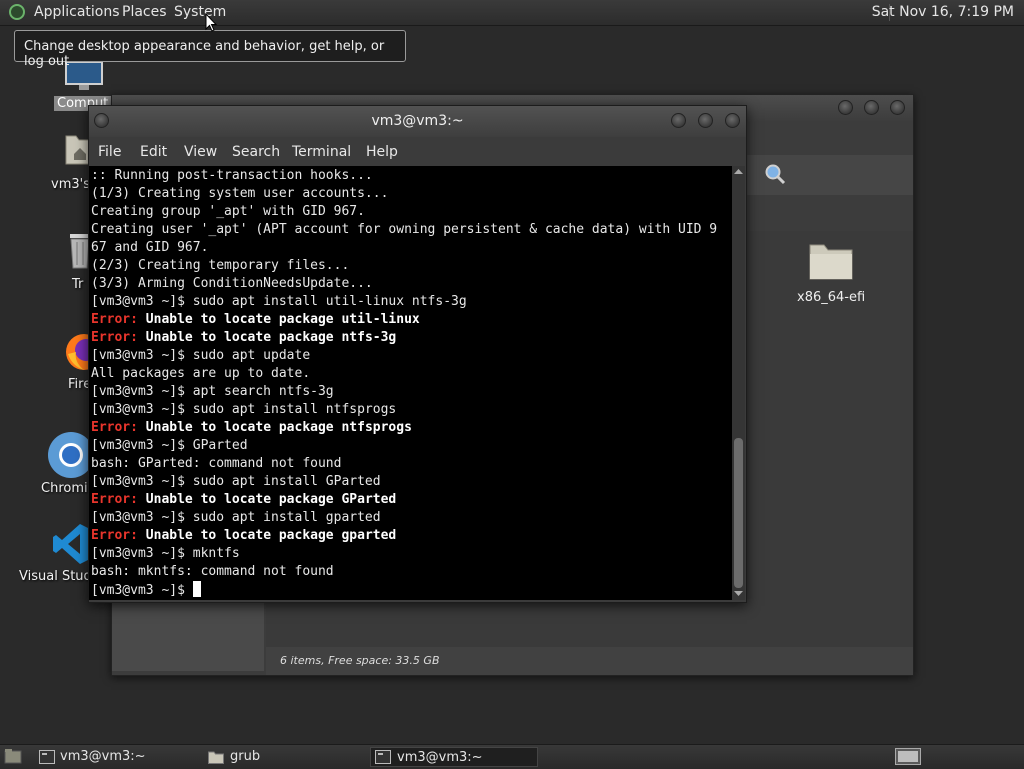 The image size is (1024, 769). I want to click on line-text: [vm3@vm3 ~]$ GParted, so click(169, 445).